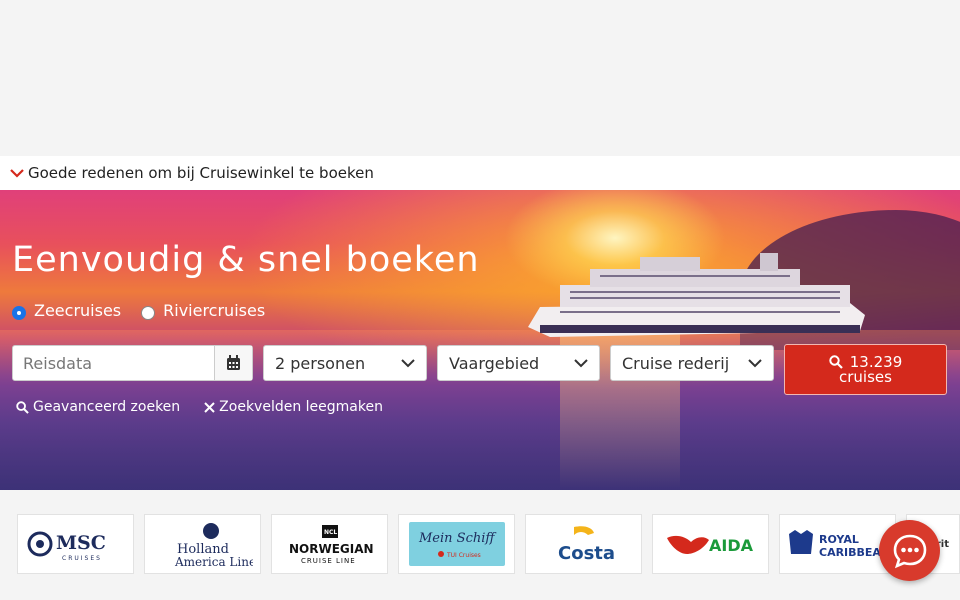  I want to click on brand-aida-name: AIDA, so click(731, 545).